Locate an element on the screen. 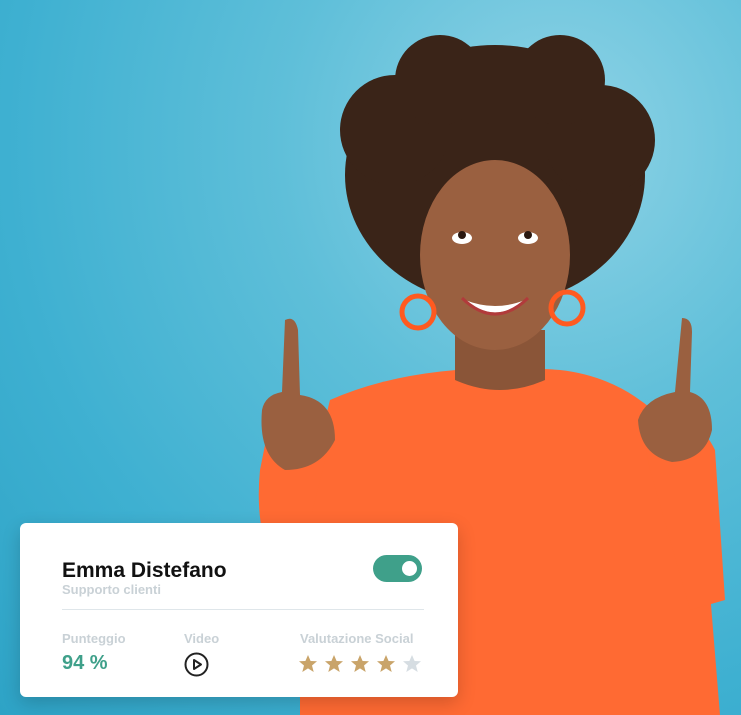 The width and height of the screenshot is (741, 715). video-label: Video is located at coordinates (202, 638).